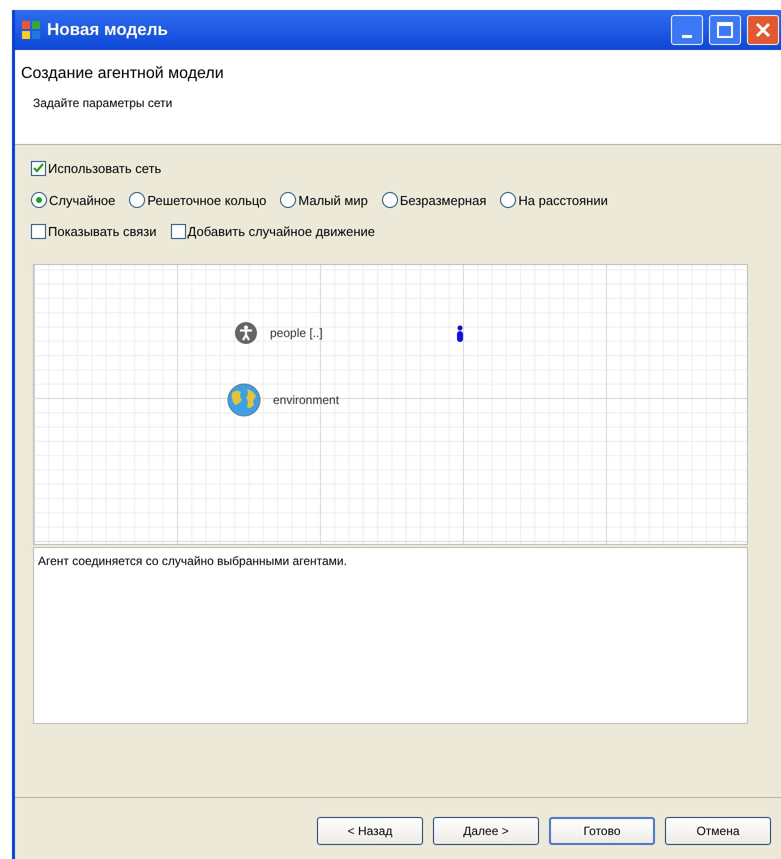  I want to click on close-icon, so click(763, 30).